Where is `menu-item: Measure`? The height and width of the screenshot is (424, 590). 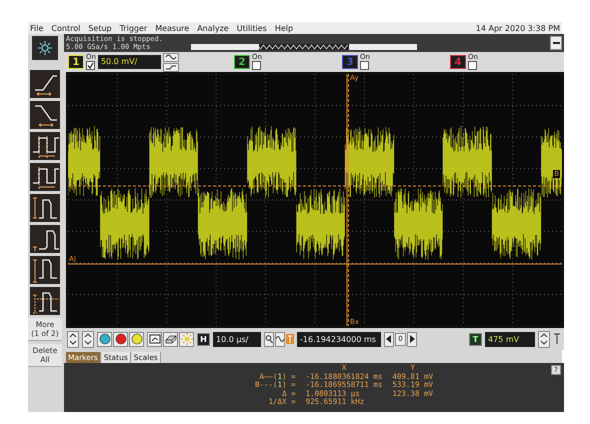
menu-item: Measure is located at coordinates (172, 28).